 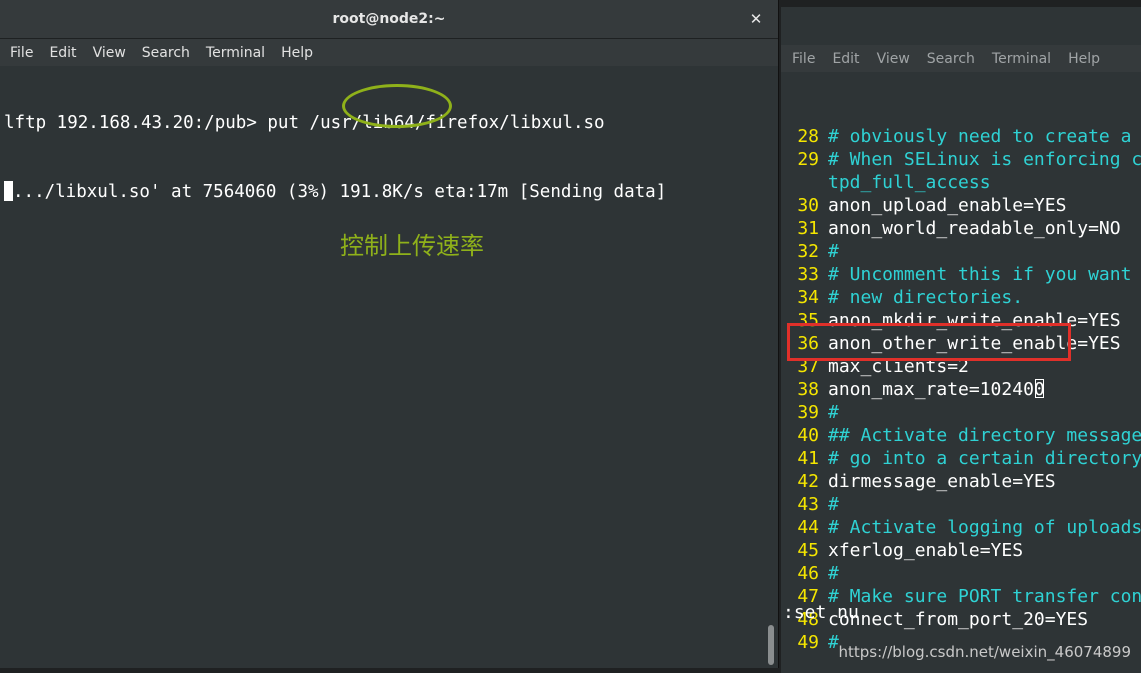 What do you see at coordinates (1039, 388) in the screenshot?
I see `text-cursor` at bounding box center [1039, 388].